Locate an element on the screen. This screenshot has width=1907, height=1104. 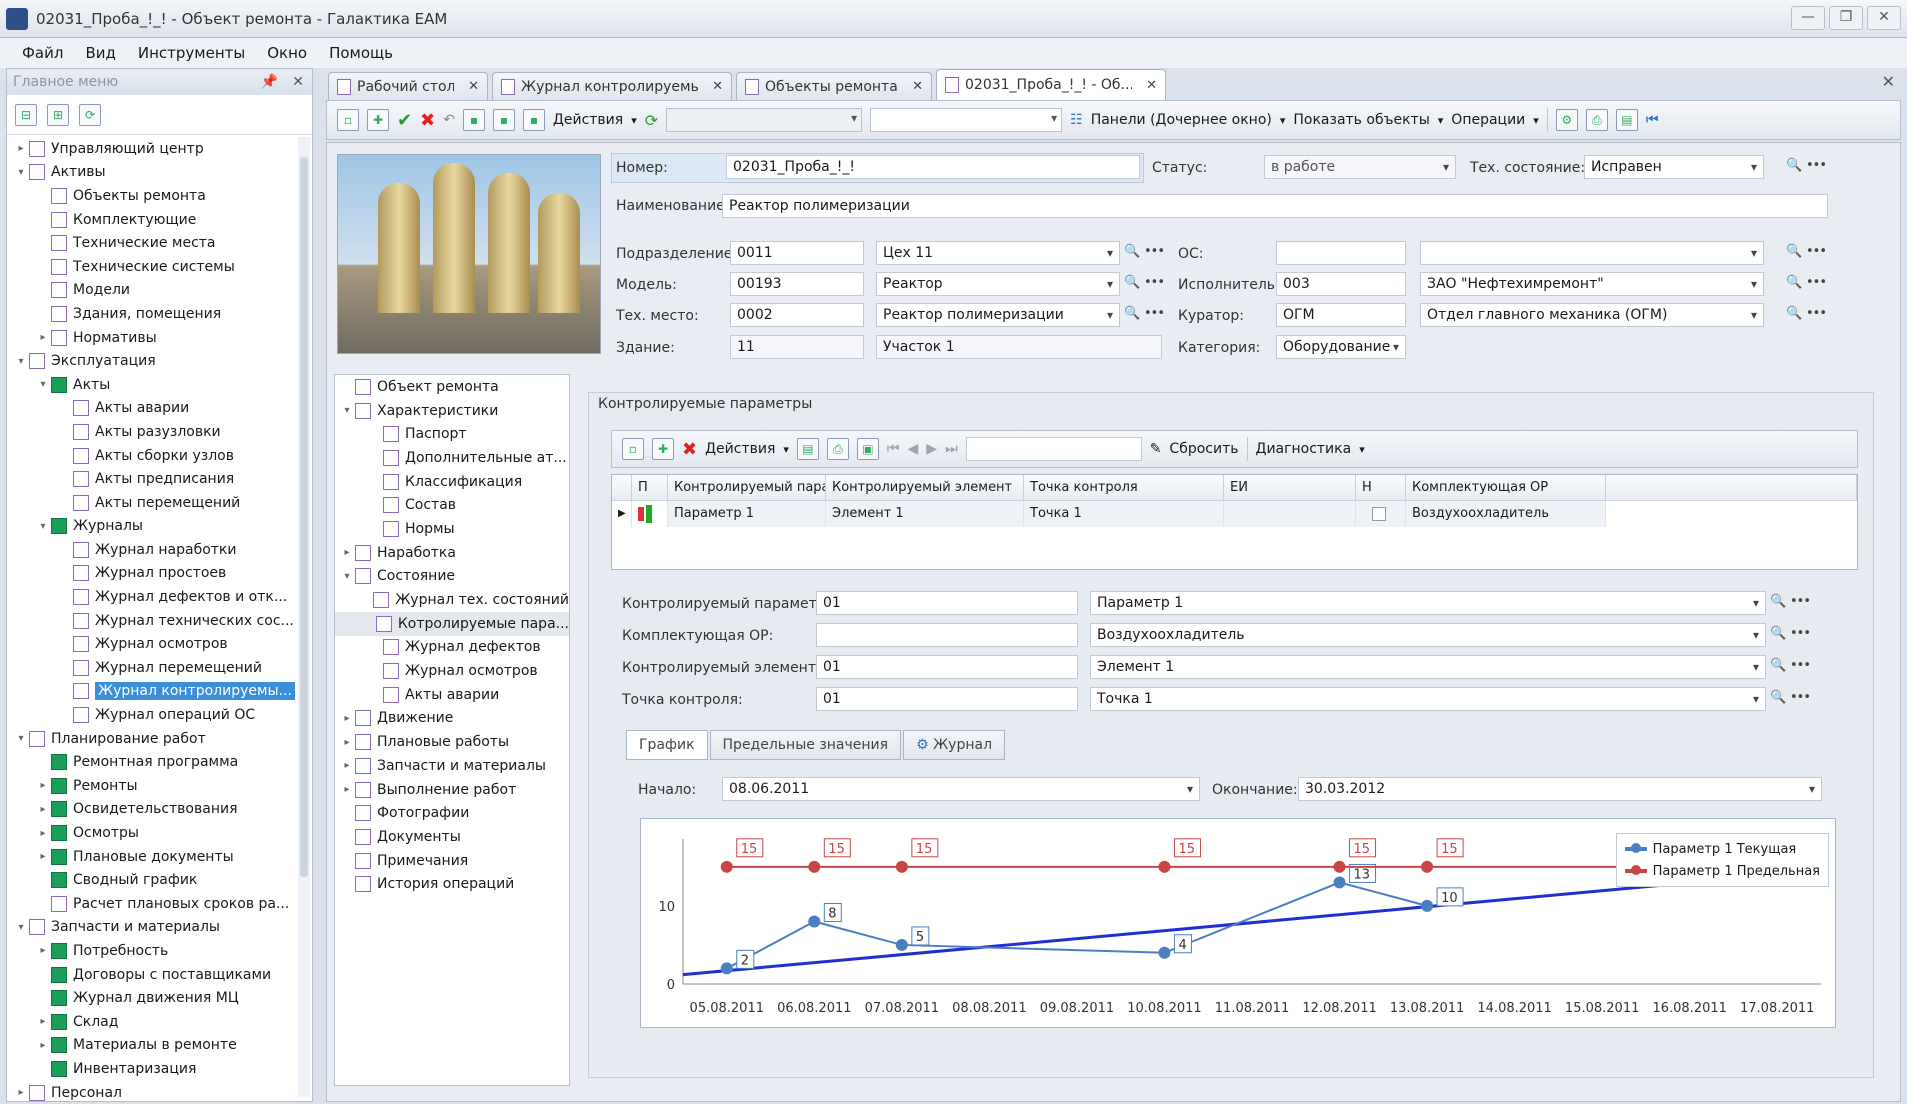
document-tab: Журнал контролируемы... ✕ is located at coordinates (612, 86).